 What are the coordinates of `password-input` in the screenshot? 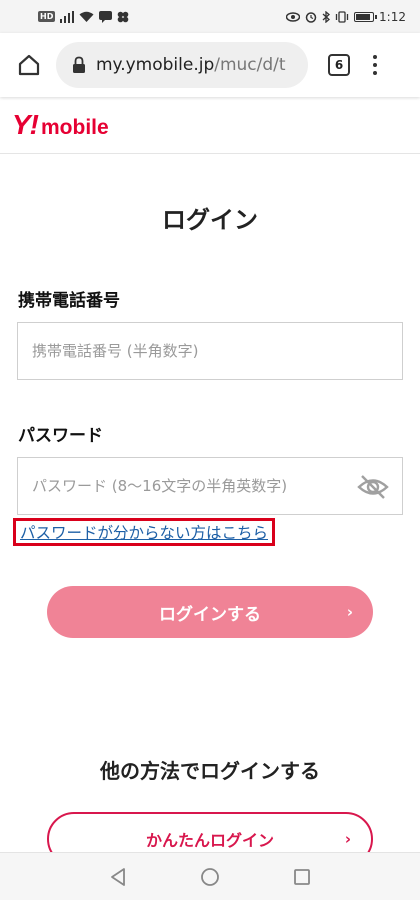 It's located at (217, 486).